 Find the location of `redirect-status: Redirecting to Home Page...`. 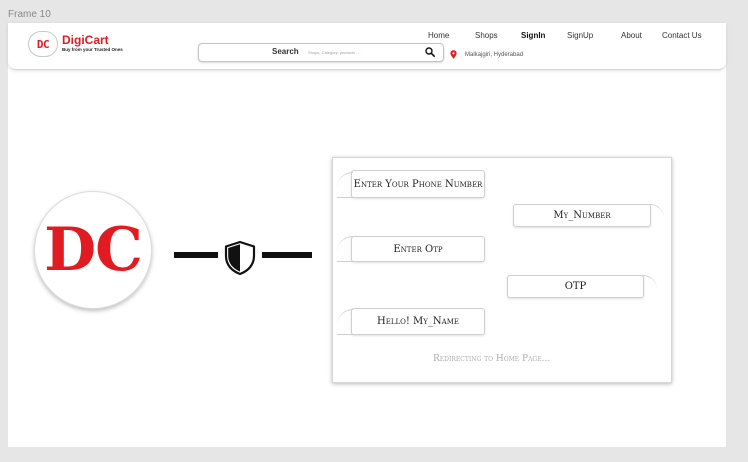

redirect-status: Redirecting to Home Page... is located at coordinates (492, 359).